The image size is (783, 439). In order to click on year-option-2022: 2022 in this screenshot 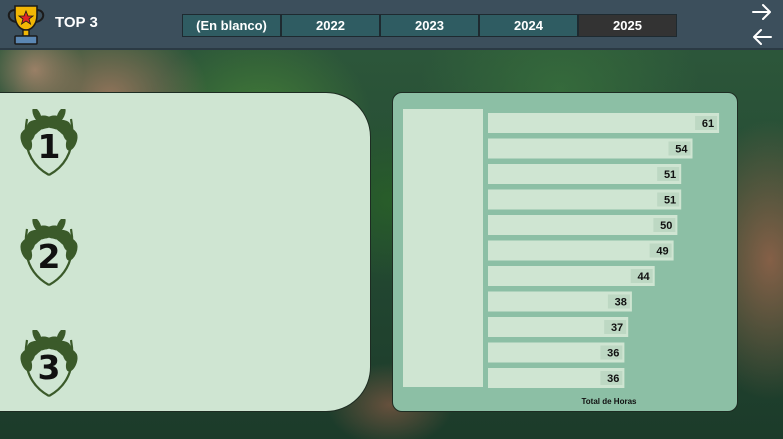, I will do `click(330, 25)`.